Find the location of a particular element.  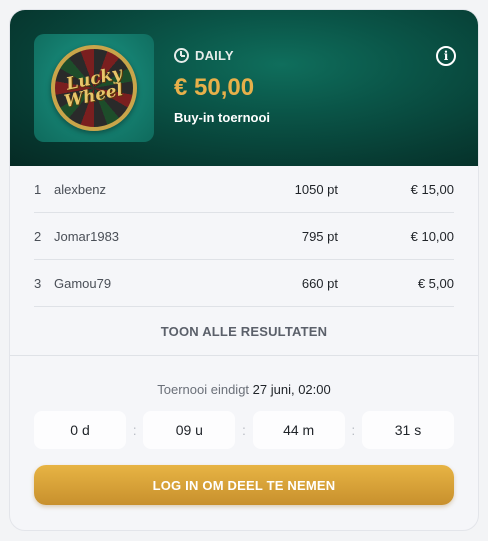

countdown-minutes: 44 m is located at coordinates (298, 430).